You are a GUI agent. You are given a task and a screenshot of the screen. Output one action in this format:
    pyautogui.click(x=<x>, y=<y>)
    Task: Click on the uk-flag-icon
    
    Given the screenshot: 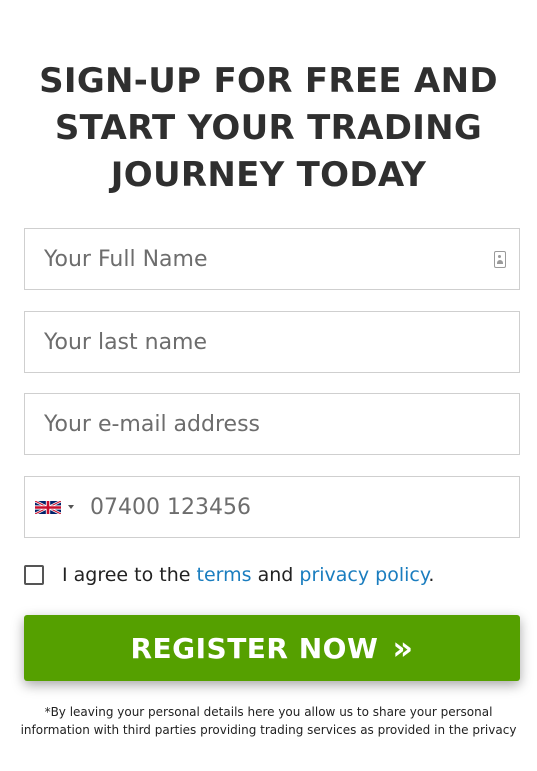 What is the action you would take?
    pyautogui.click(x=48, y=507)
    